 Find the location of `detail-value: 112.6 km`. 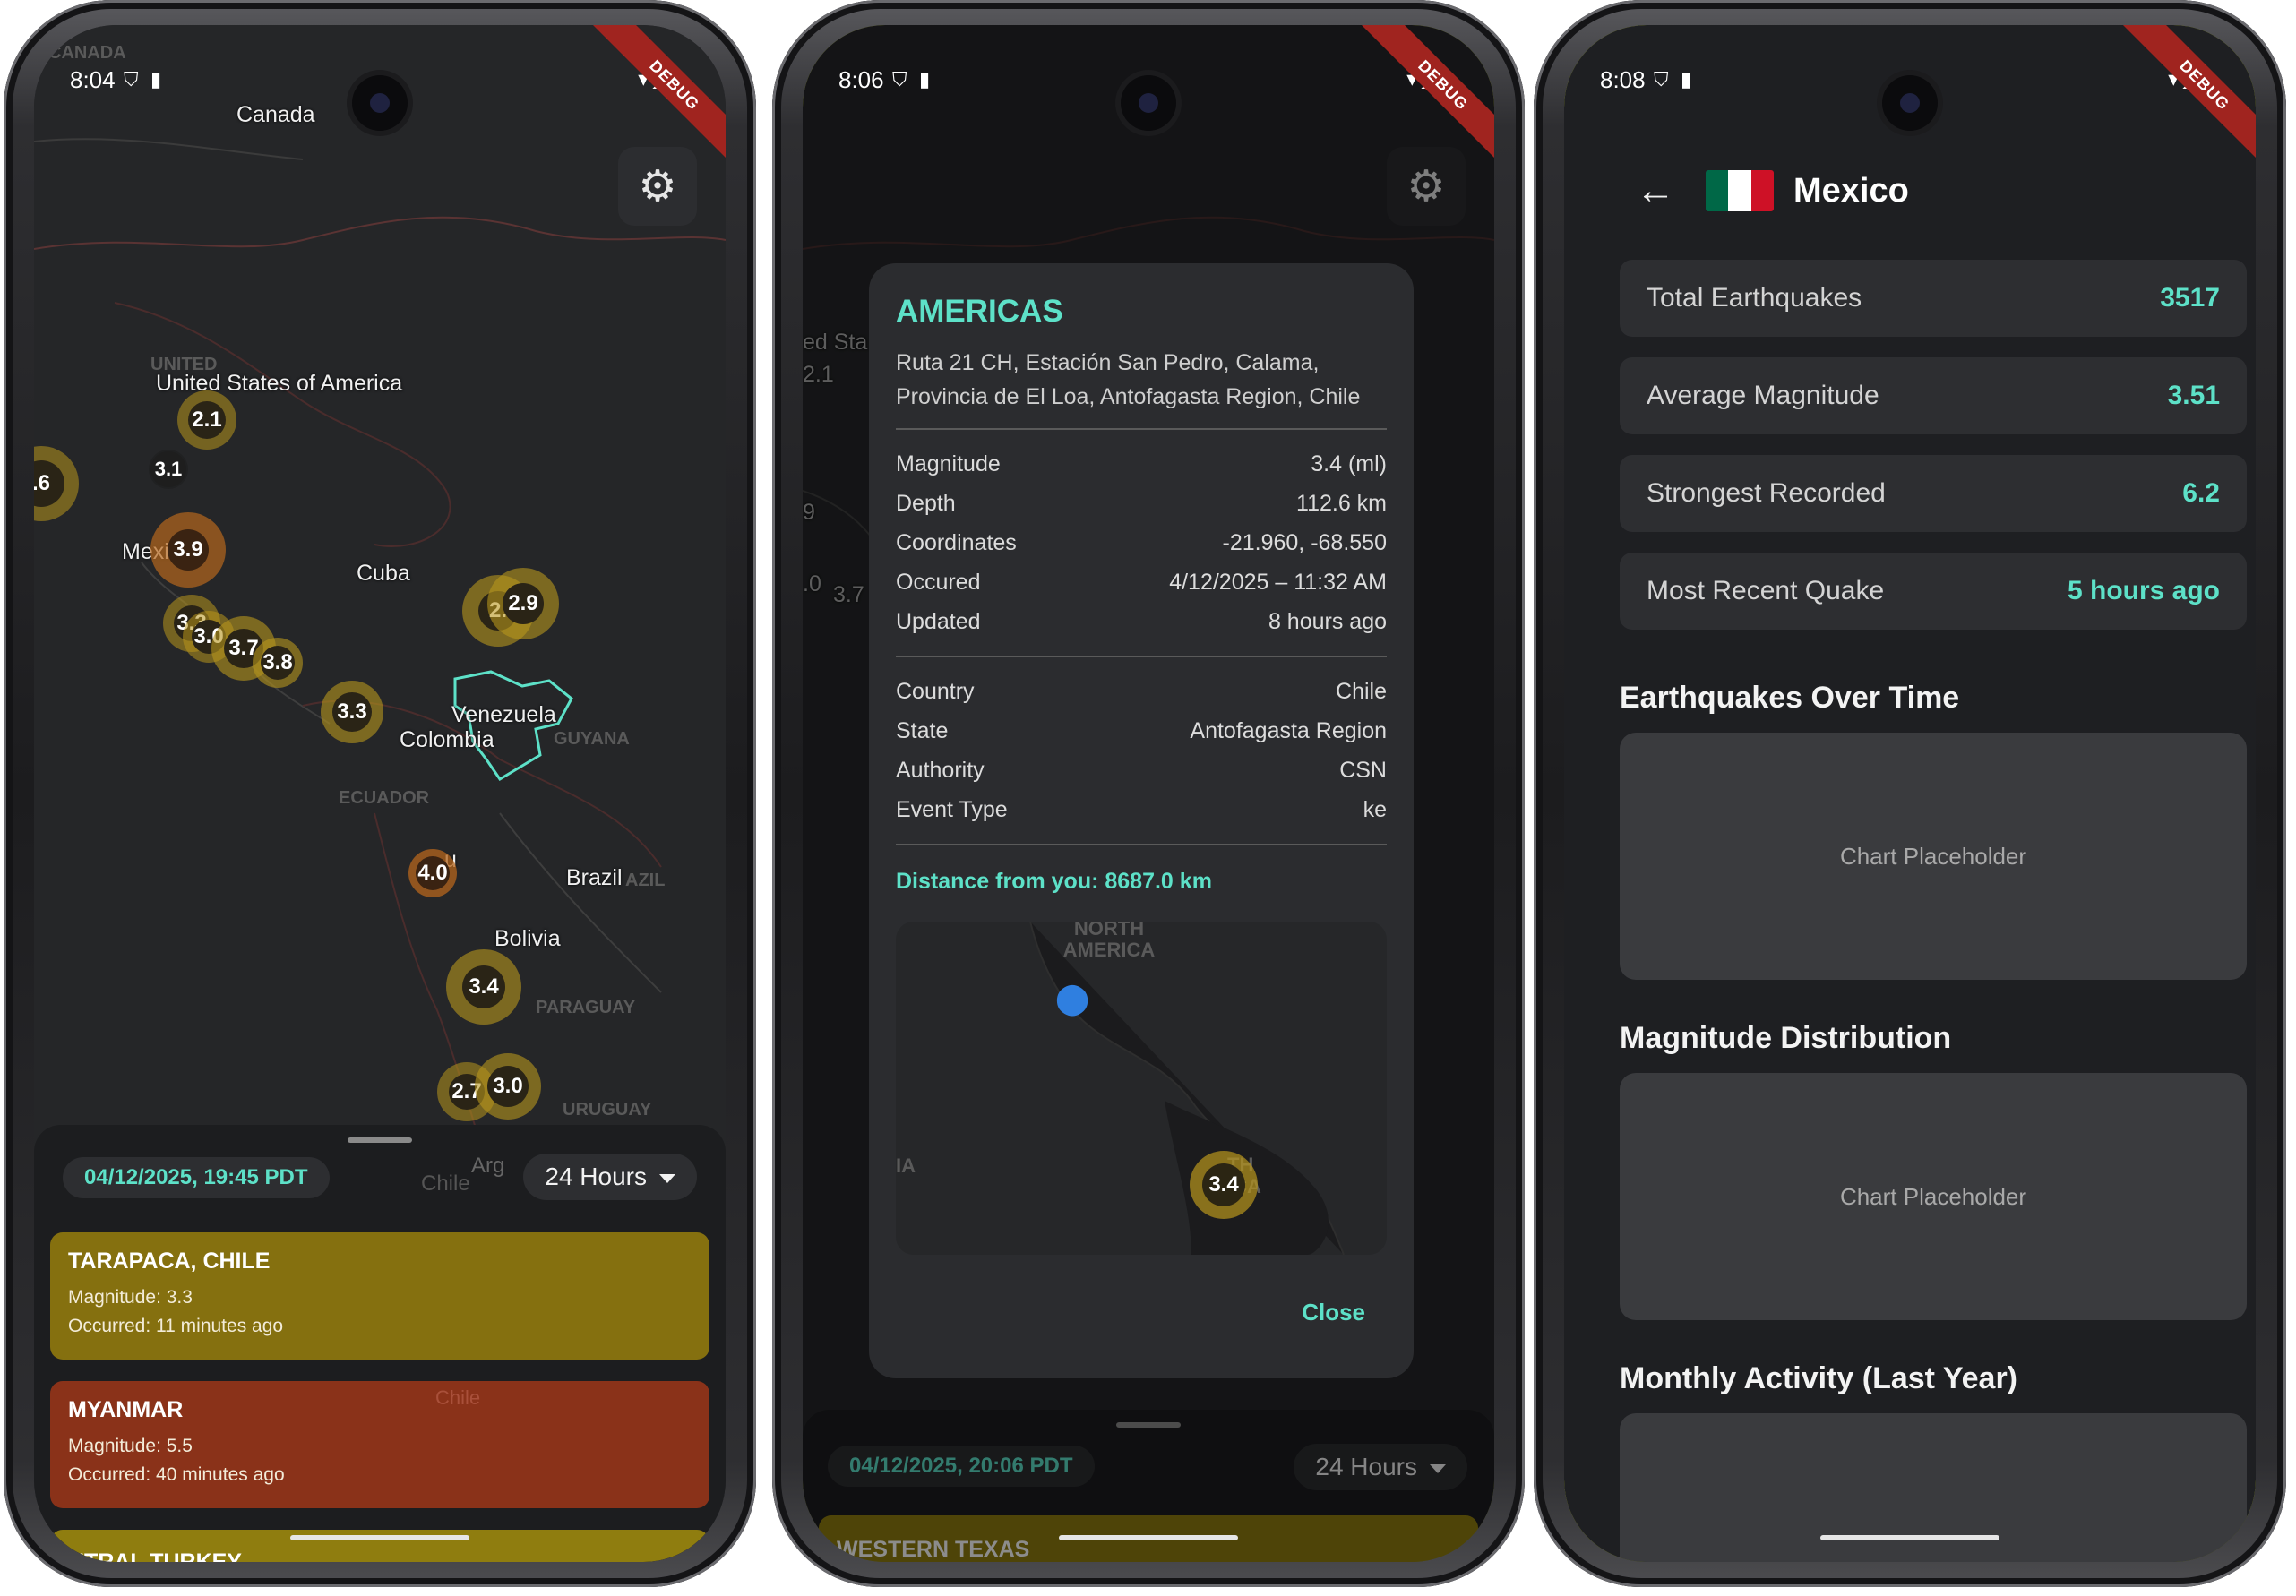

detail-value: 112.6 km is located at coordinates (1341, 504).